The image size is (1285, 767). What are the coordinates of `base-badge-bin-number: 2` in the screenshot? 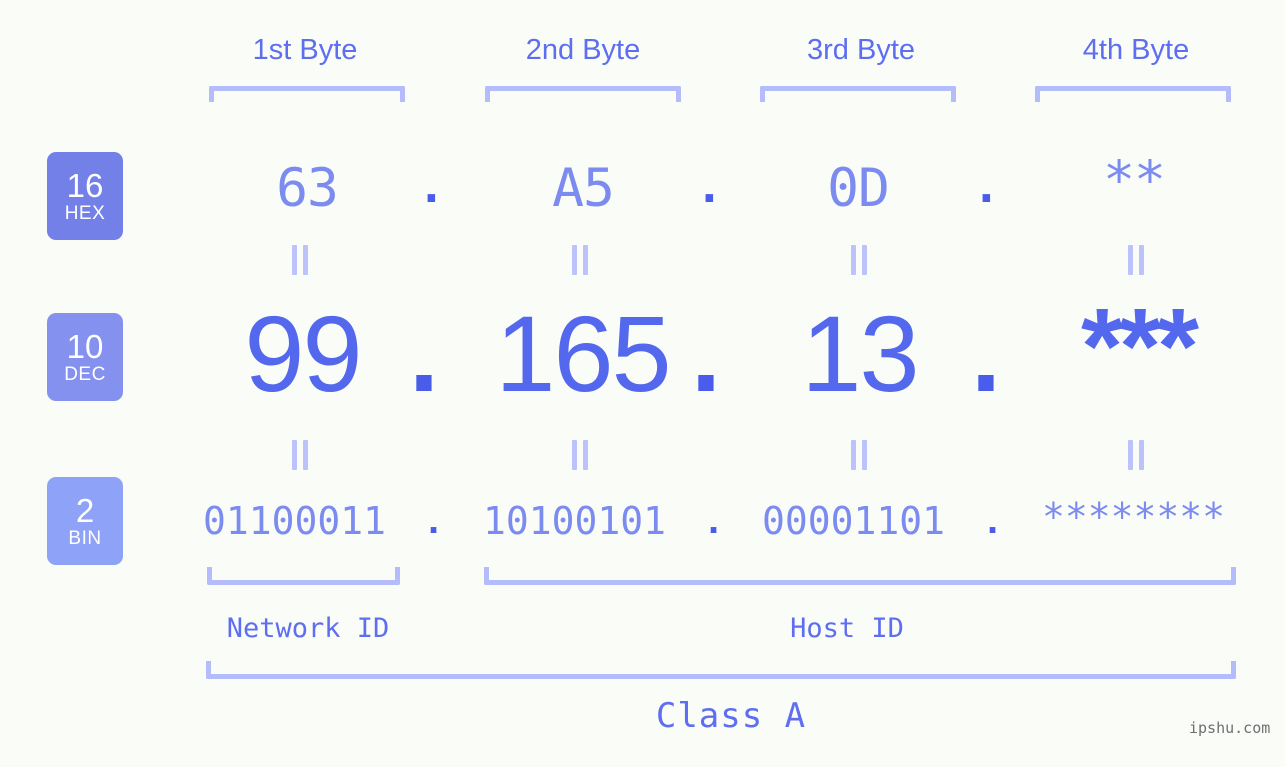 It's located at (85, 510).